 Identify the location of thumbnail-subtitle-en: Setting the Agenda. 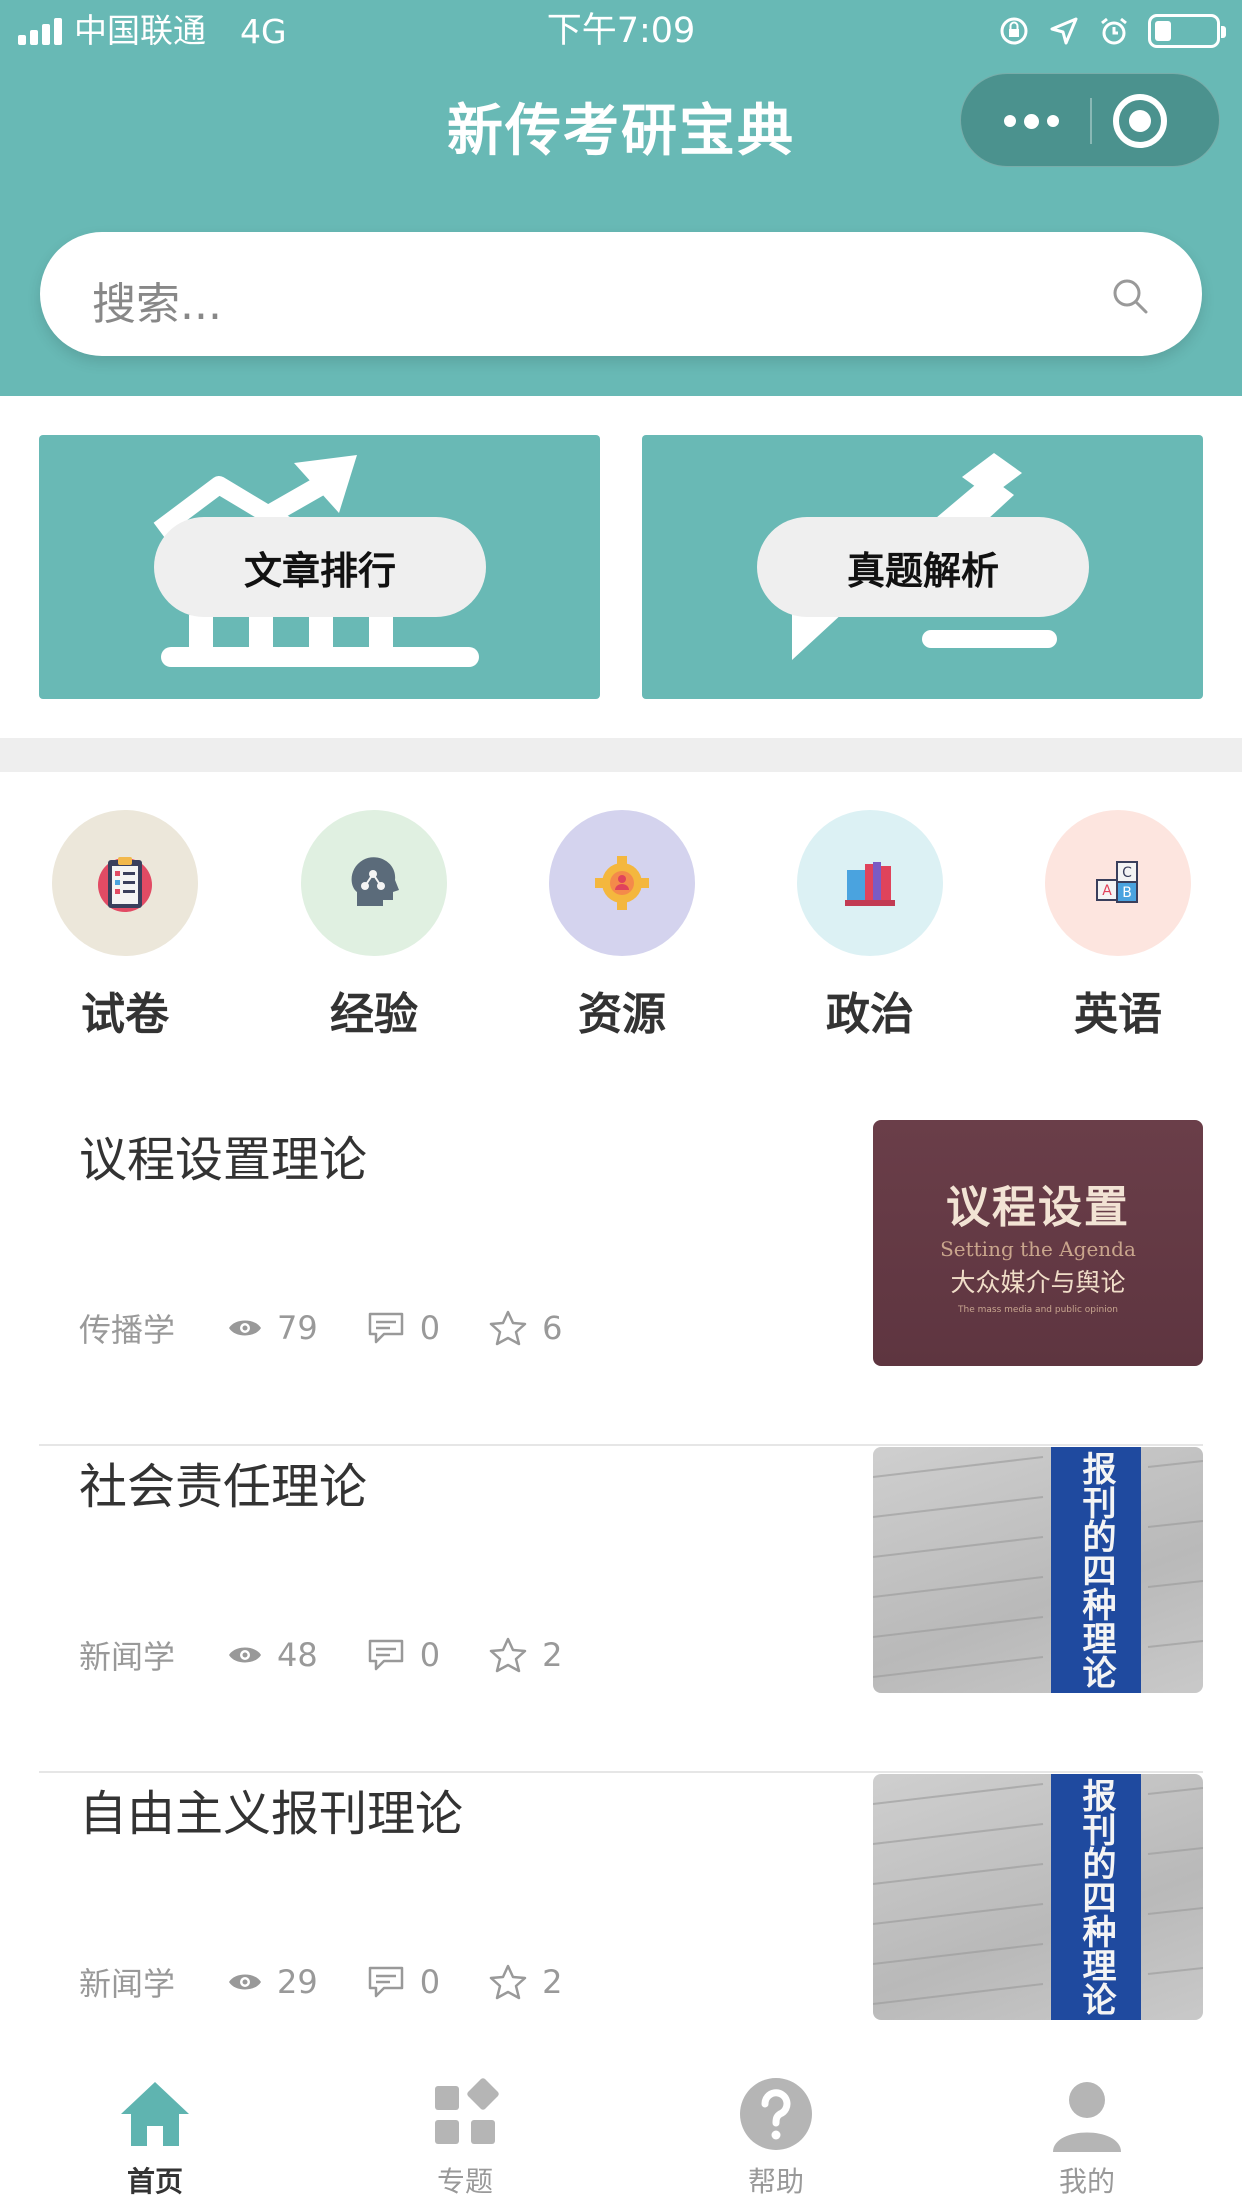
(1038, 1249).